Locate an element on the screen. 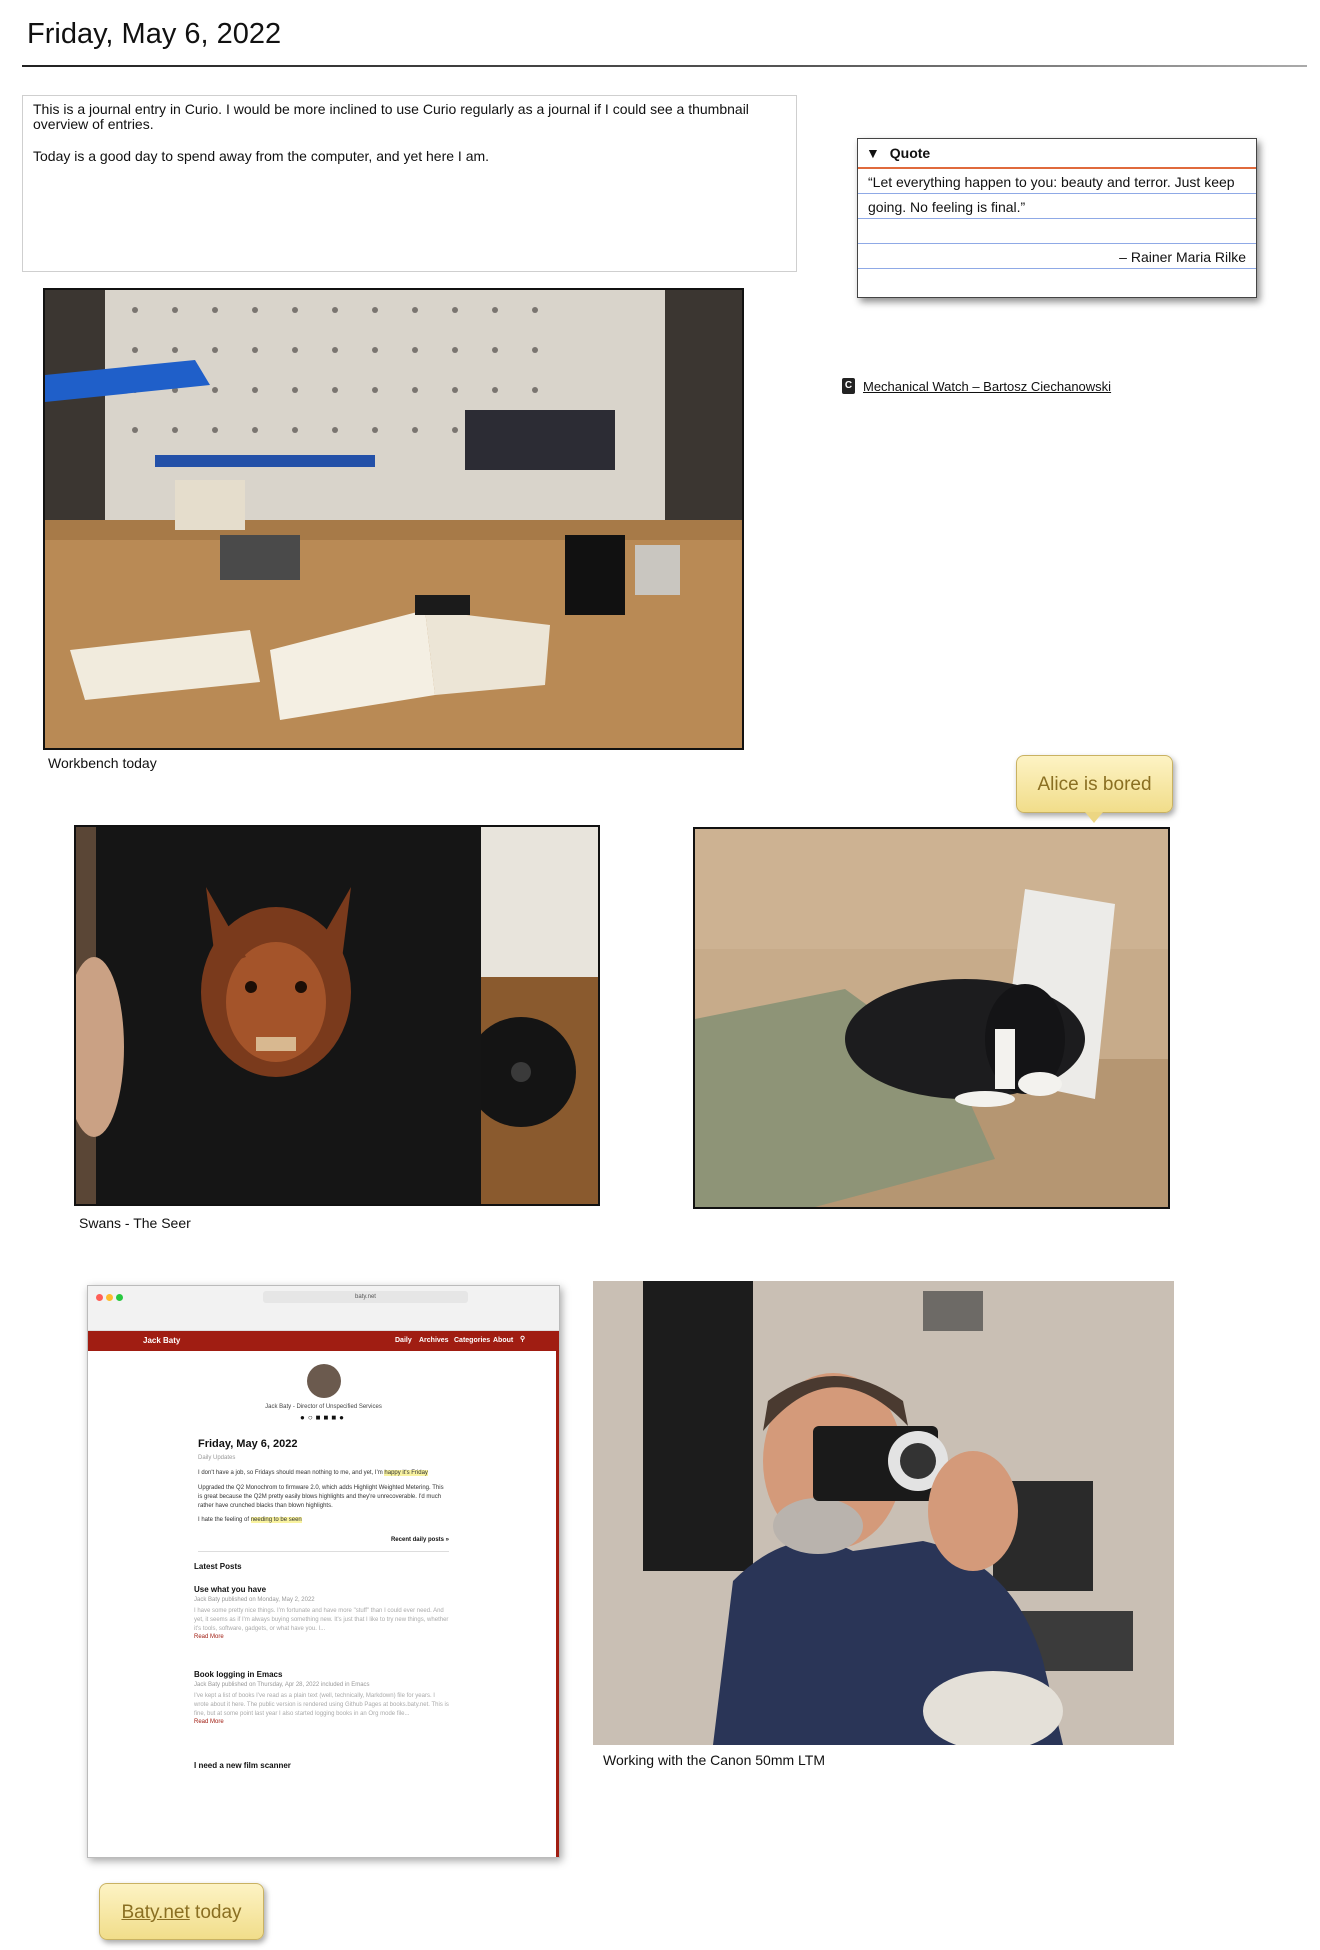 Image resolution: width=1320 pixels, height=1950 pixels. quote-header-label: Quote is located at coordinates (910, 153).